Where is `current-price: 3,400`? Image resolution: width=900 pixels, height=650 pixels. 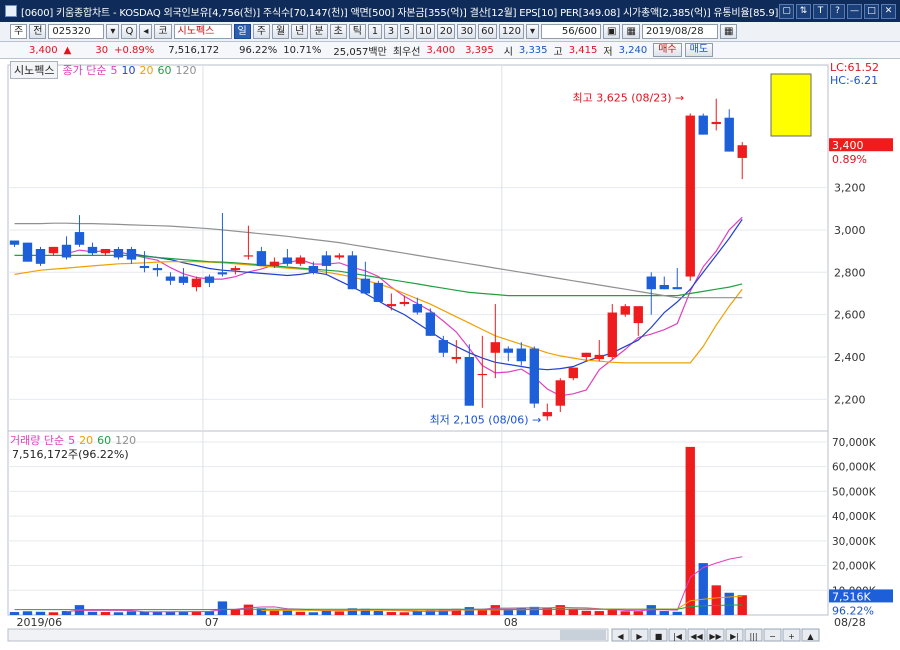 current-price: 3,400 is located at coordinates (43, 50).